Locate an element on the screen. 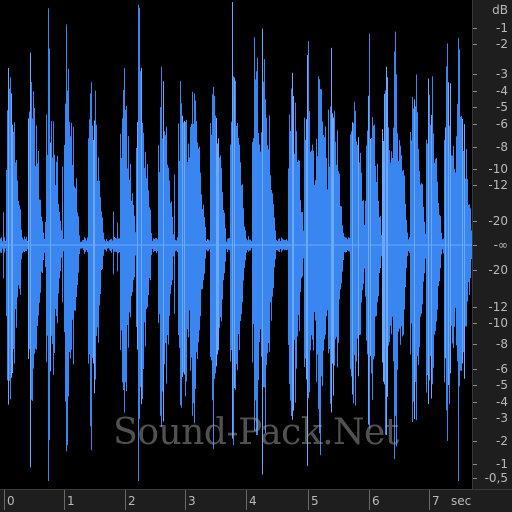  db-label-top: -5 is located at coordinates (502, 107).